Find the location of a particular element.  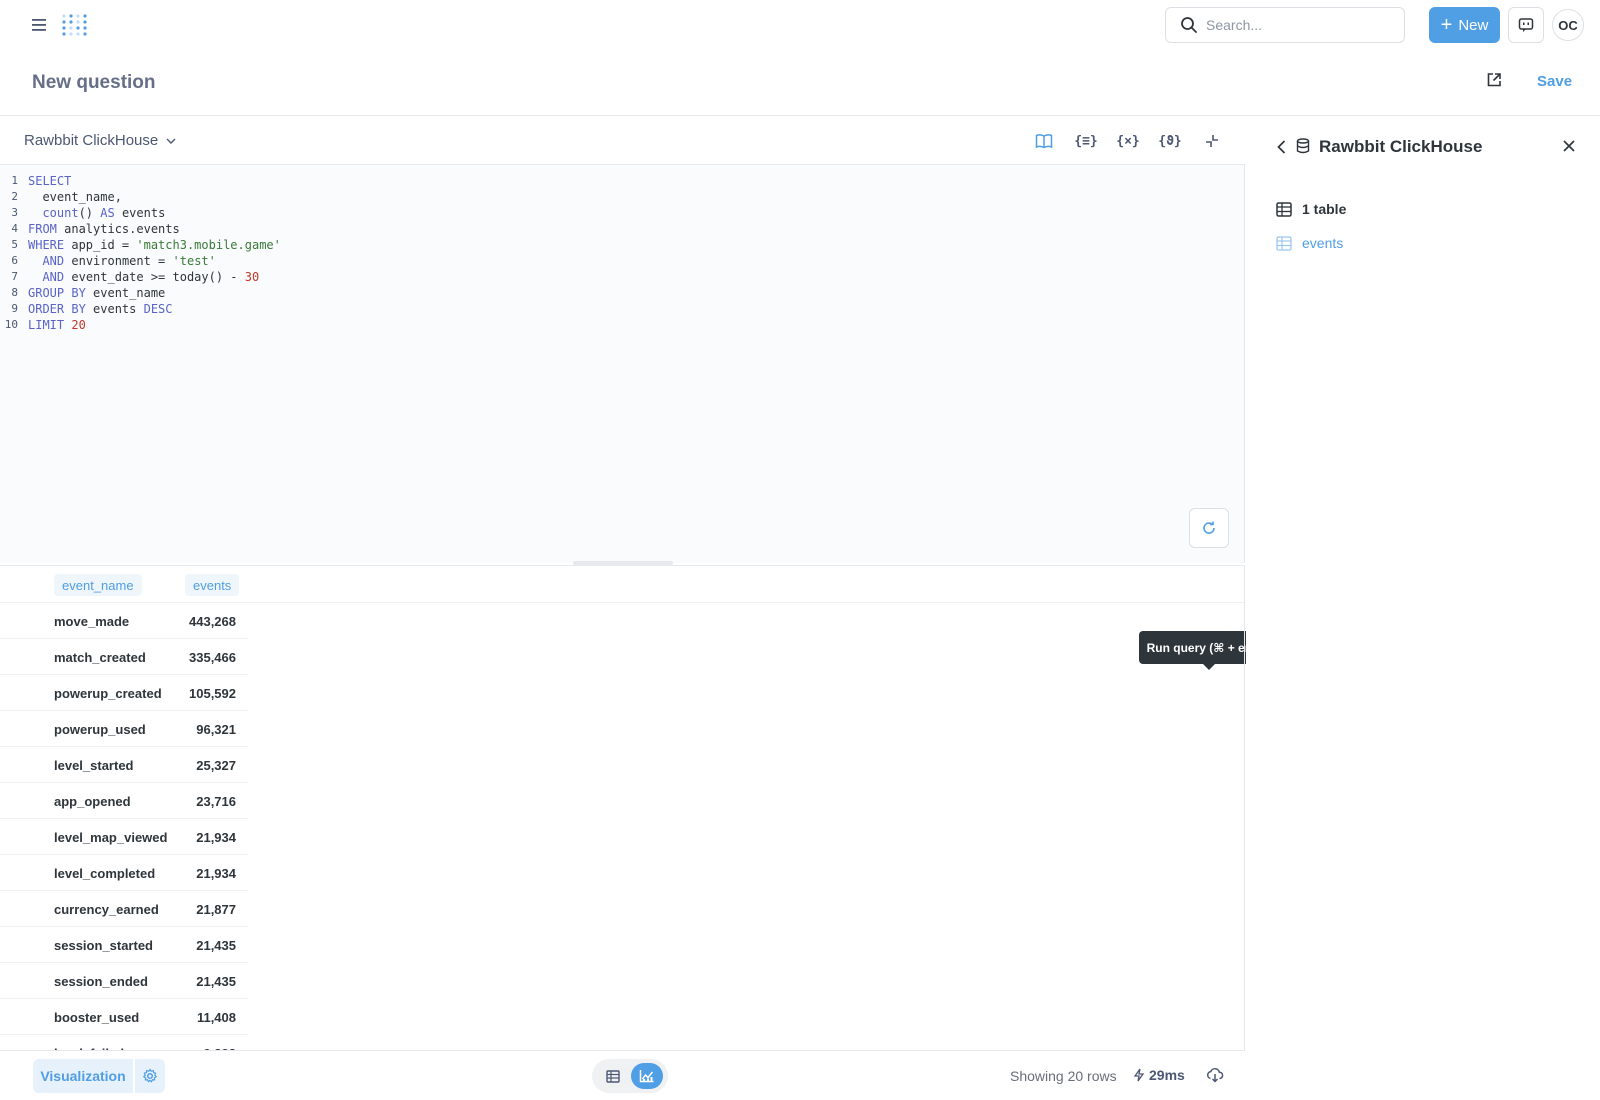

metabot-chat-button is located at coordinates (1526, 25).